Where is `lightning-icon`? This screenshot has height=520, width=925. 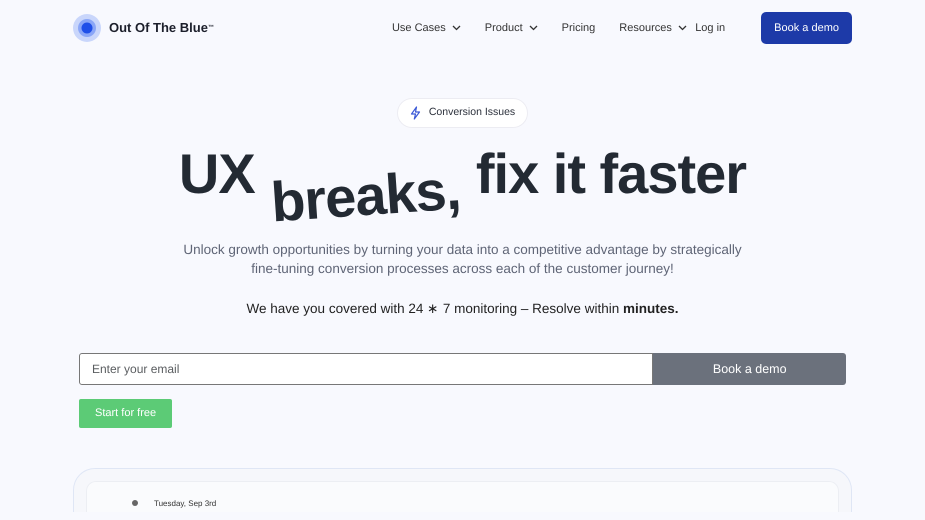 lightning-icon is located at coordinates (415, 113).